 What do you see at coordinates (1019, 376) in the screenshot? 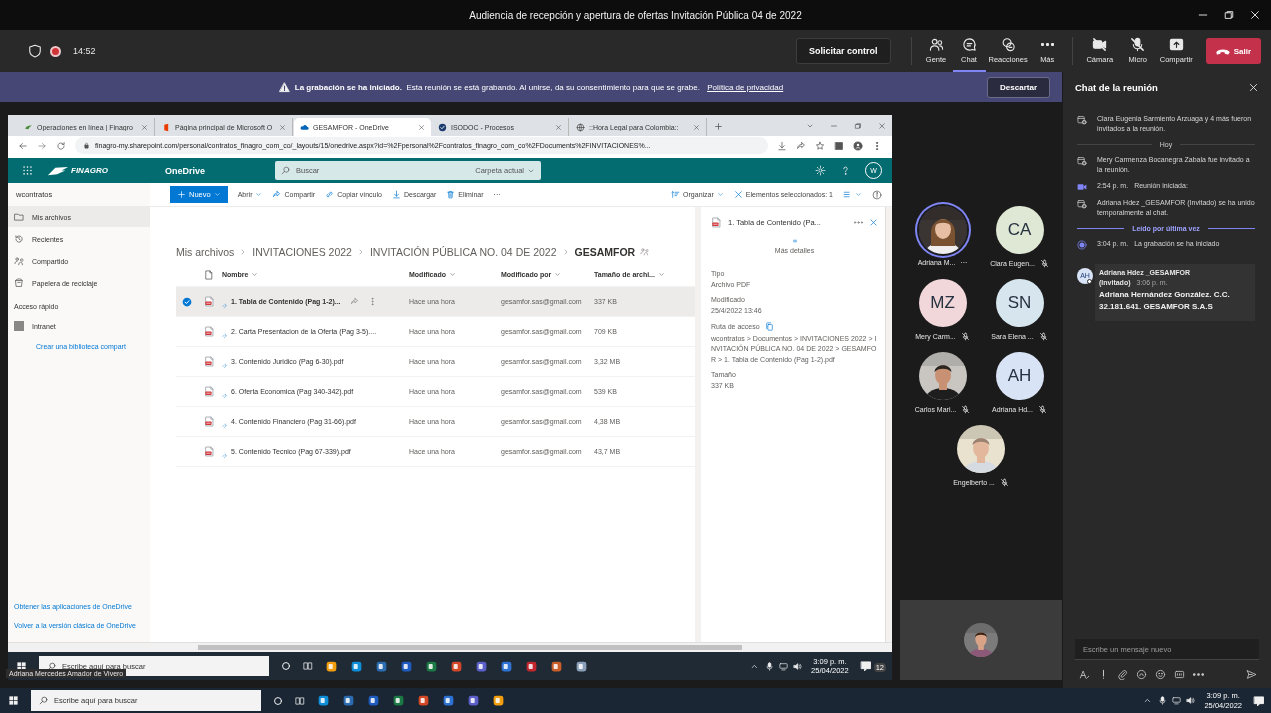
I see `avatar: AH` at bounding box center [1019, 376].